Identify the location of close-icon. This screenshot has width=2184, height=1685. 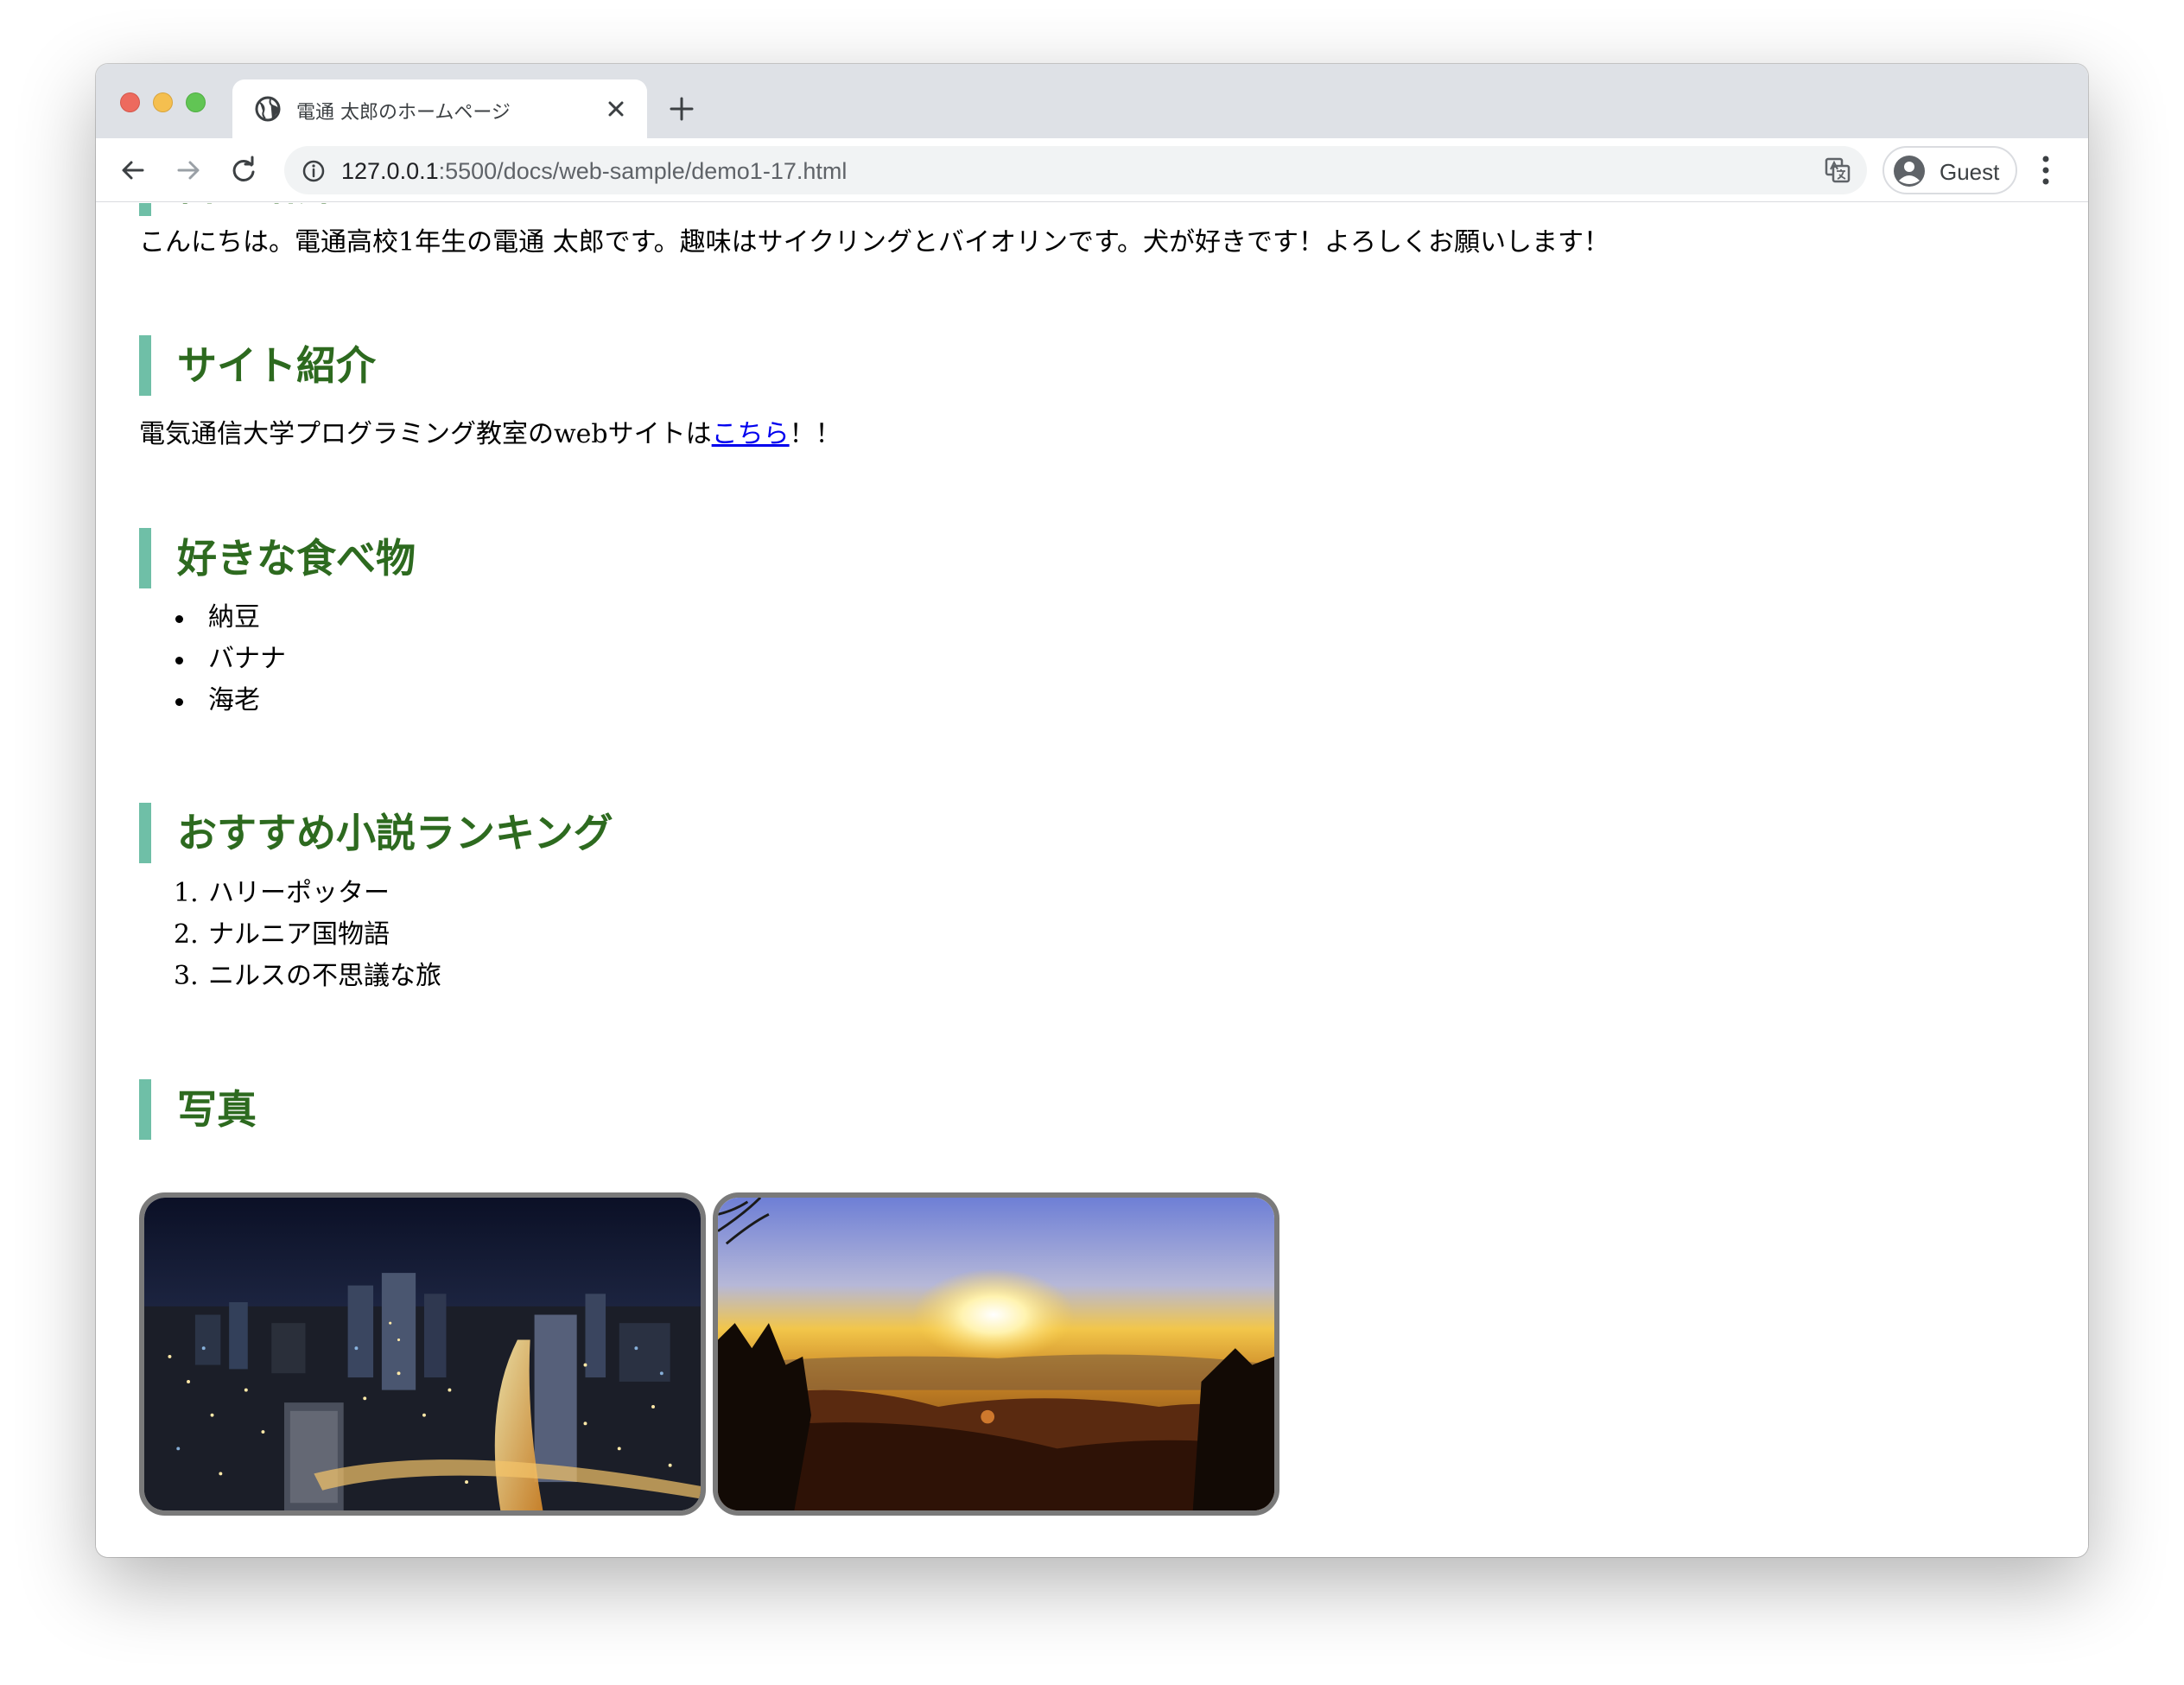
(616, 109).